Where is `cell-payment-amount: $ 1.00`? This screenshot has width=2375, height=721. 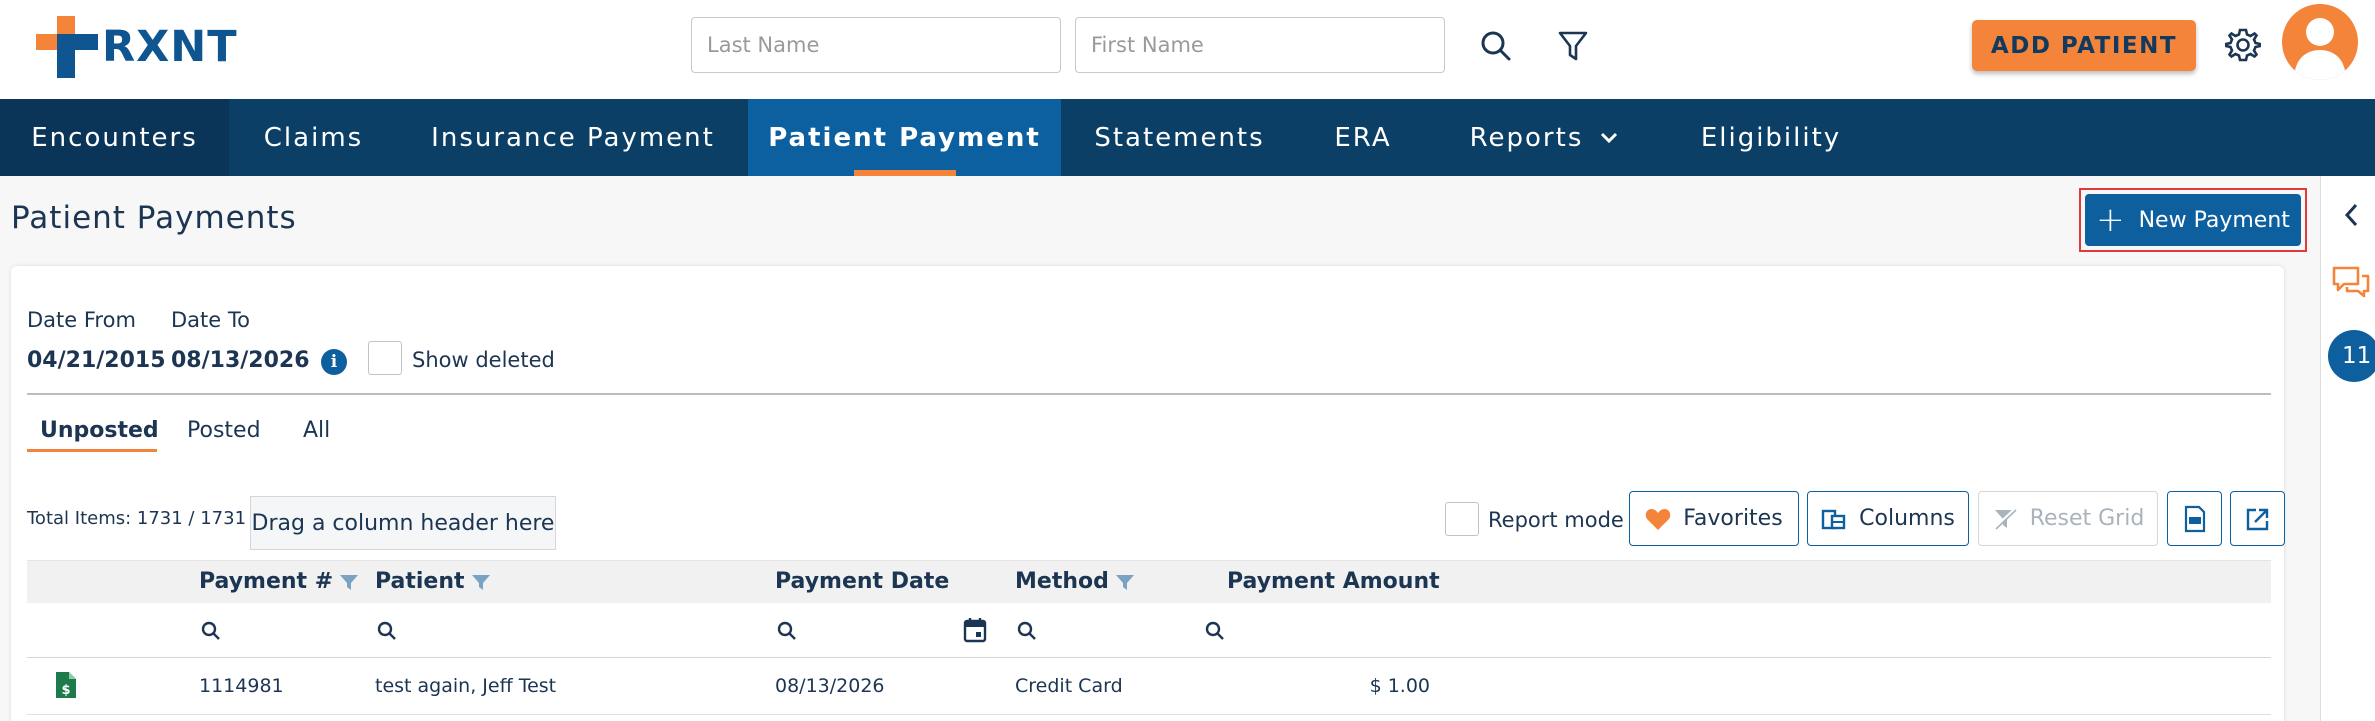
cell-payment-amount: $ 1.00 is located at coordinates (1399, 686).